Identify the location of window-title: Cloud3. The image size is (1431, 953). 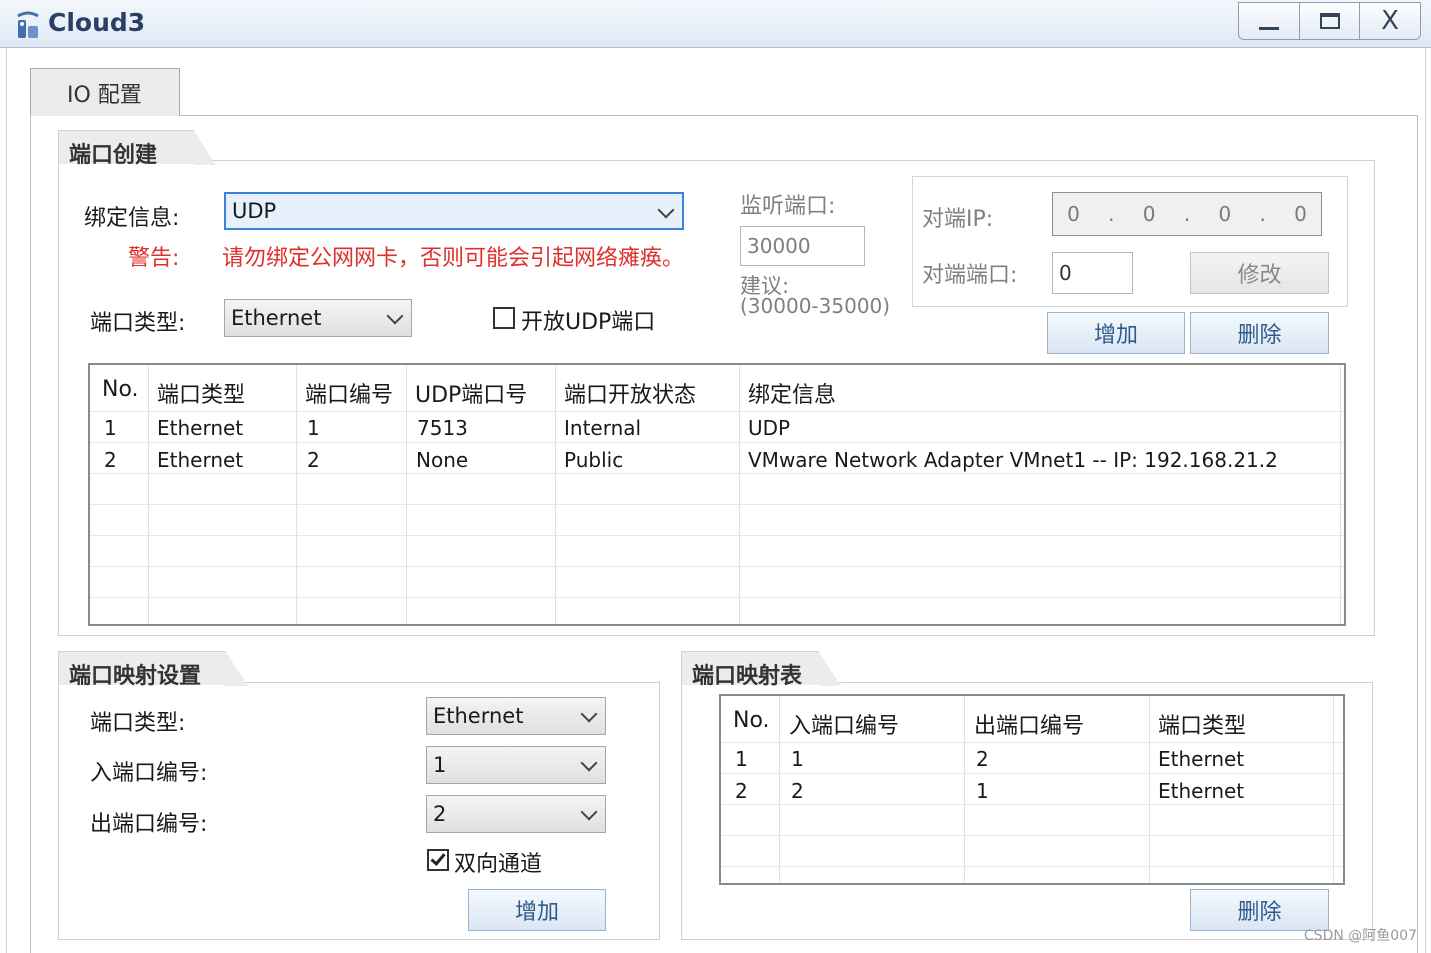
(97, 22).